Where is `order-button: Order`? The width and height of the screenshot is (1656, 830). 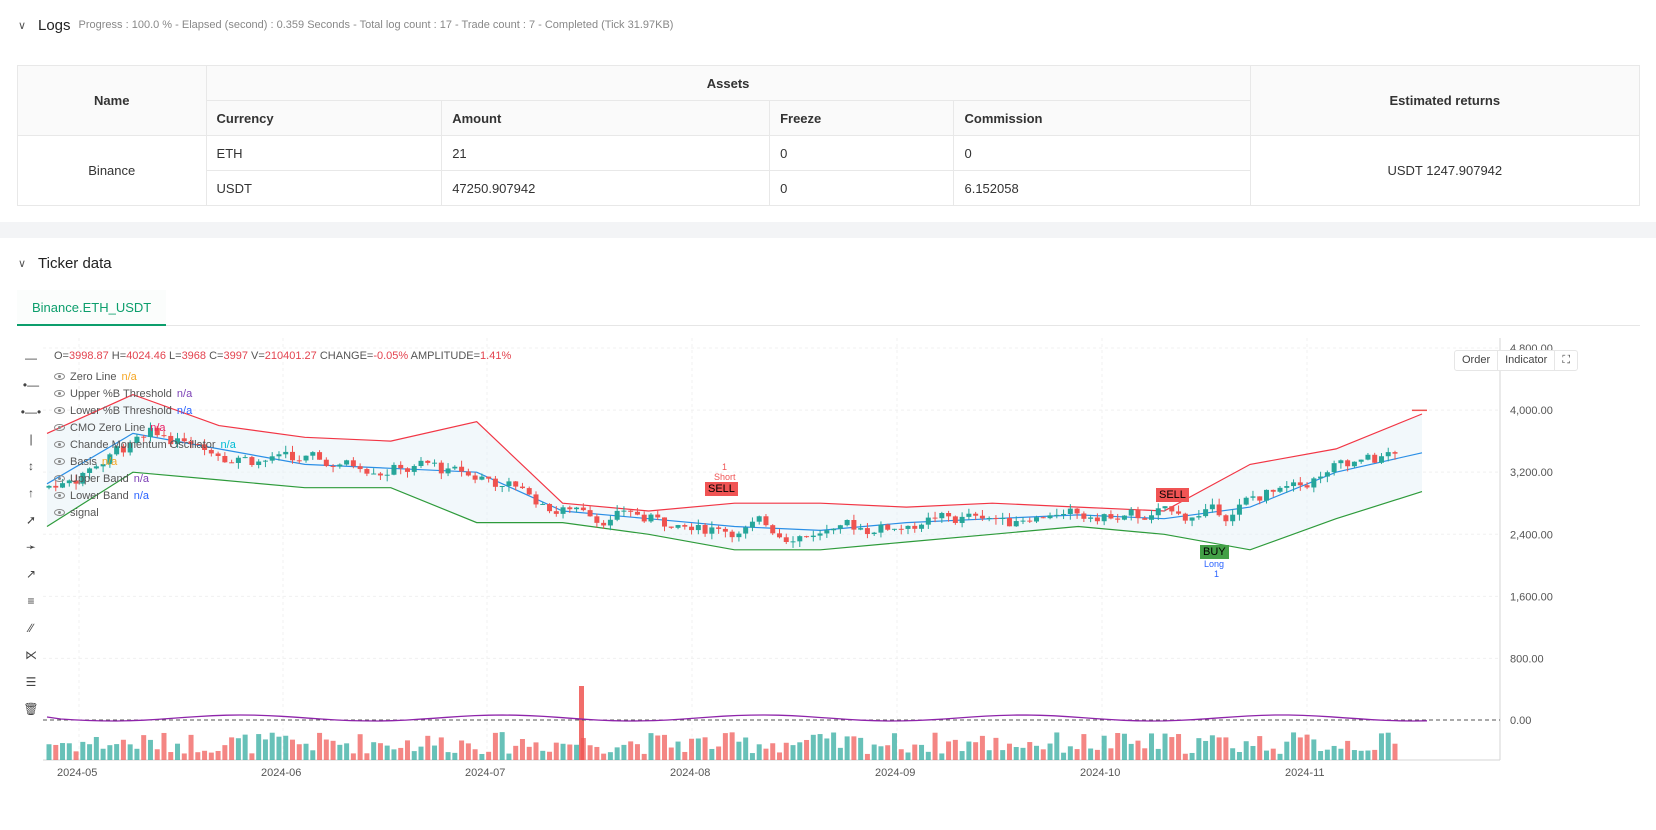 order-button: Order is located at coordinates (1476, 360).